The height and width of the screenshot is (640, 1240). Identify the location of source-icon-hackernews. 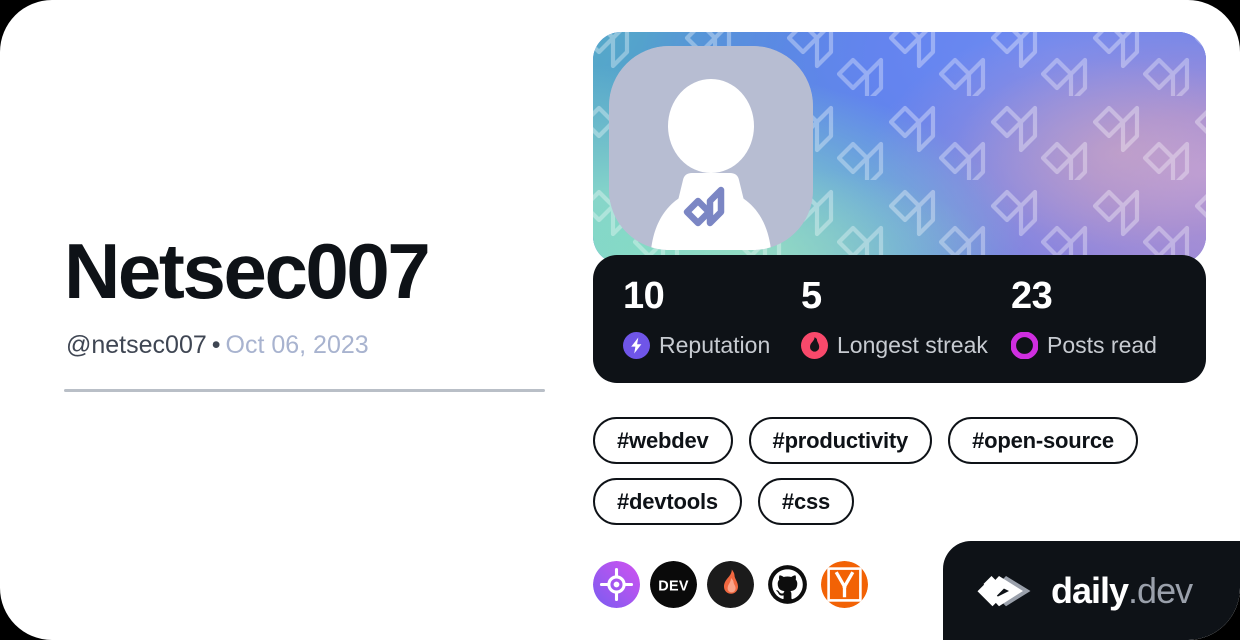
(844, 584).